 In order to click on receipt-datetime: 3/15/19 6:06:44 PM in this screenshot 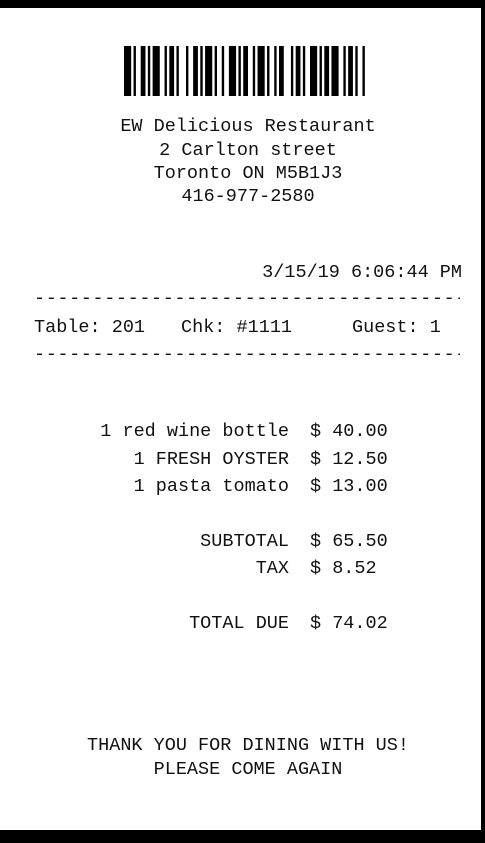, I will do `click(362, 272)`.